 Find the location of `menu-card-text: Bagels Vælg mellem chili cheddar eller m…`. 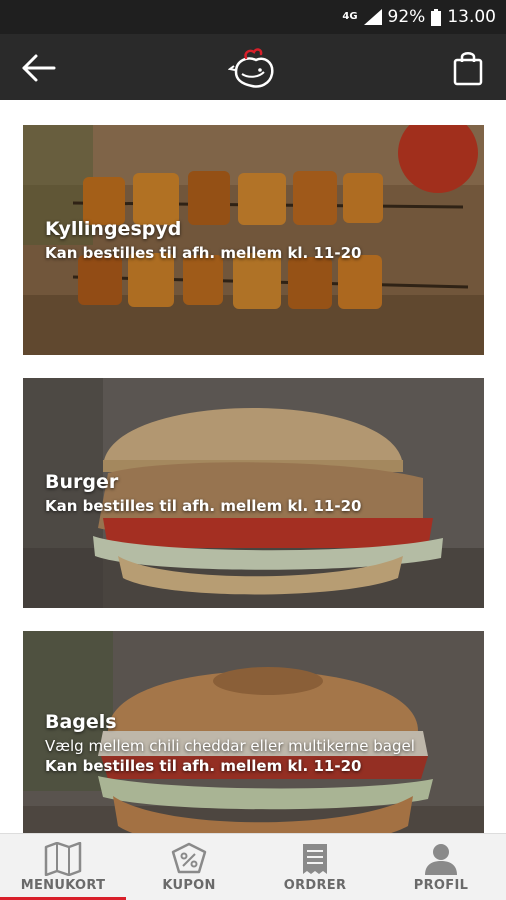

menu-card-text: Bagels Vælg mellem chili cheddar eller m… is located at coordinates (230, 743).